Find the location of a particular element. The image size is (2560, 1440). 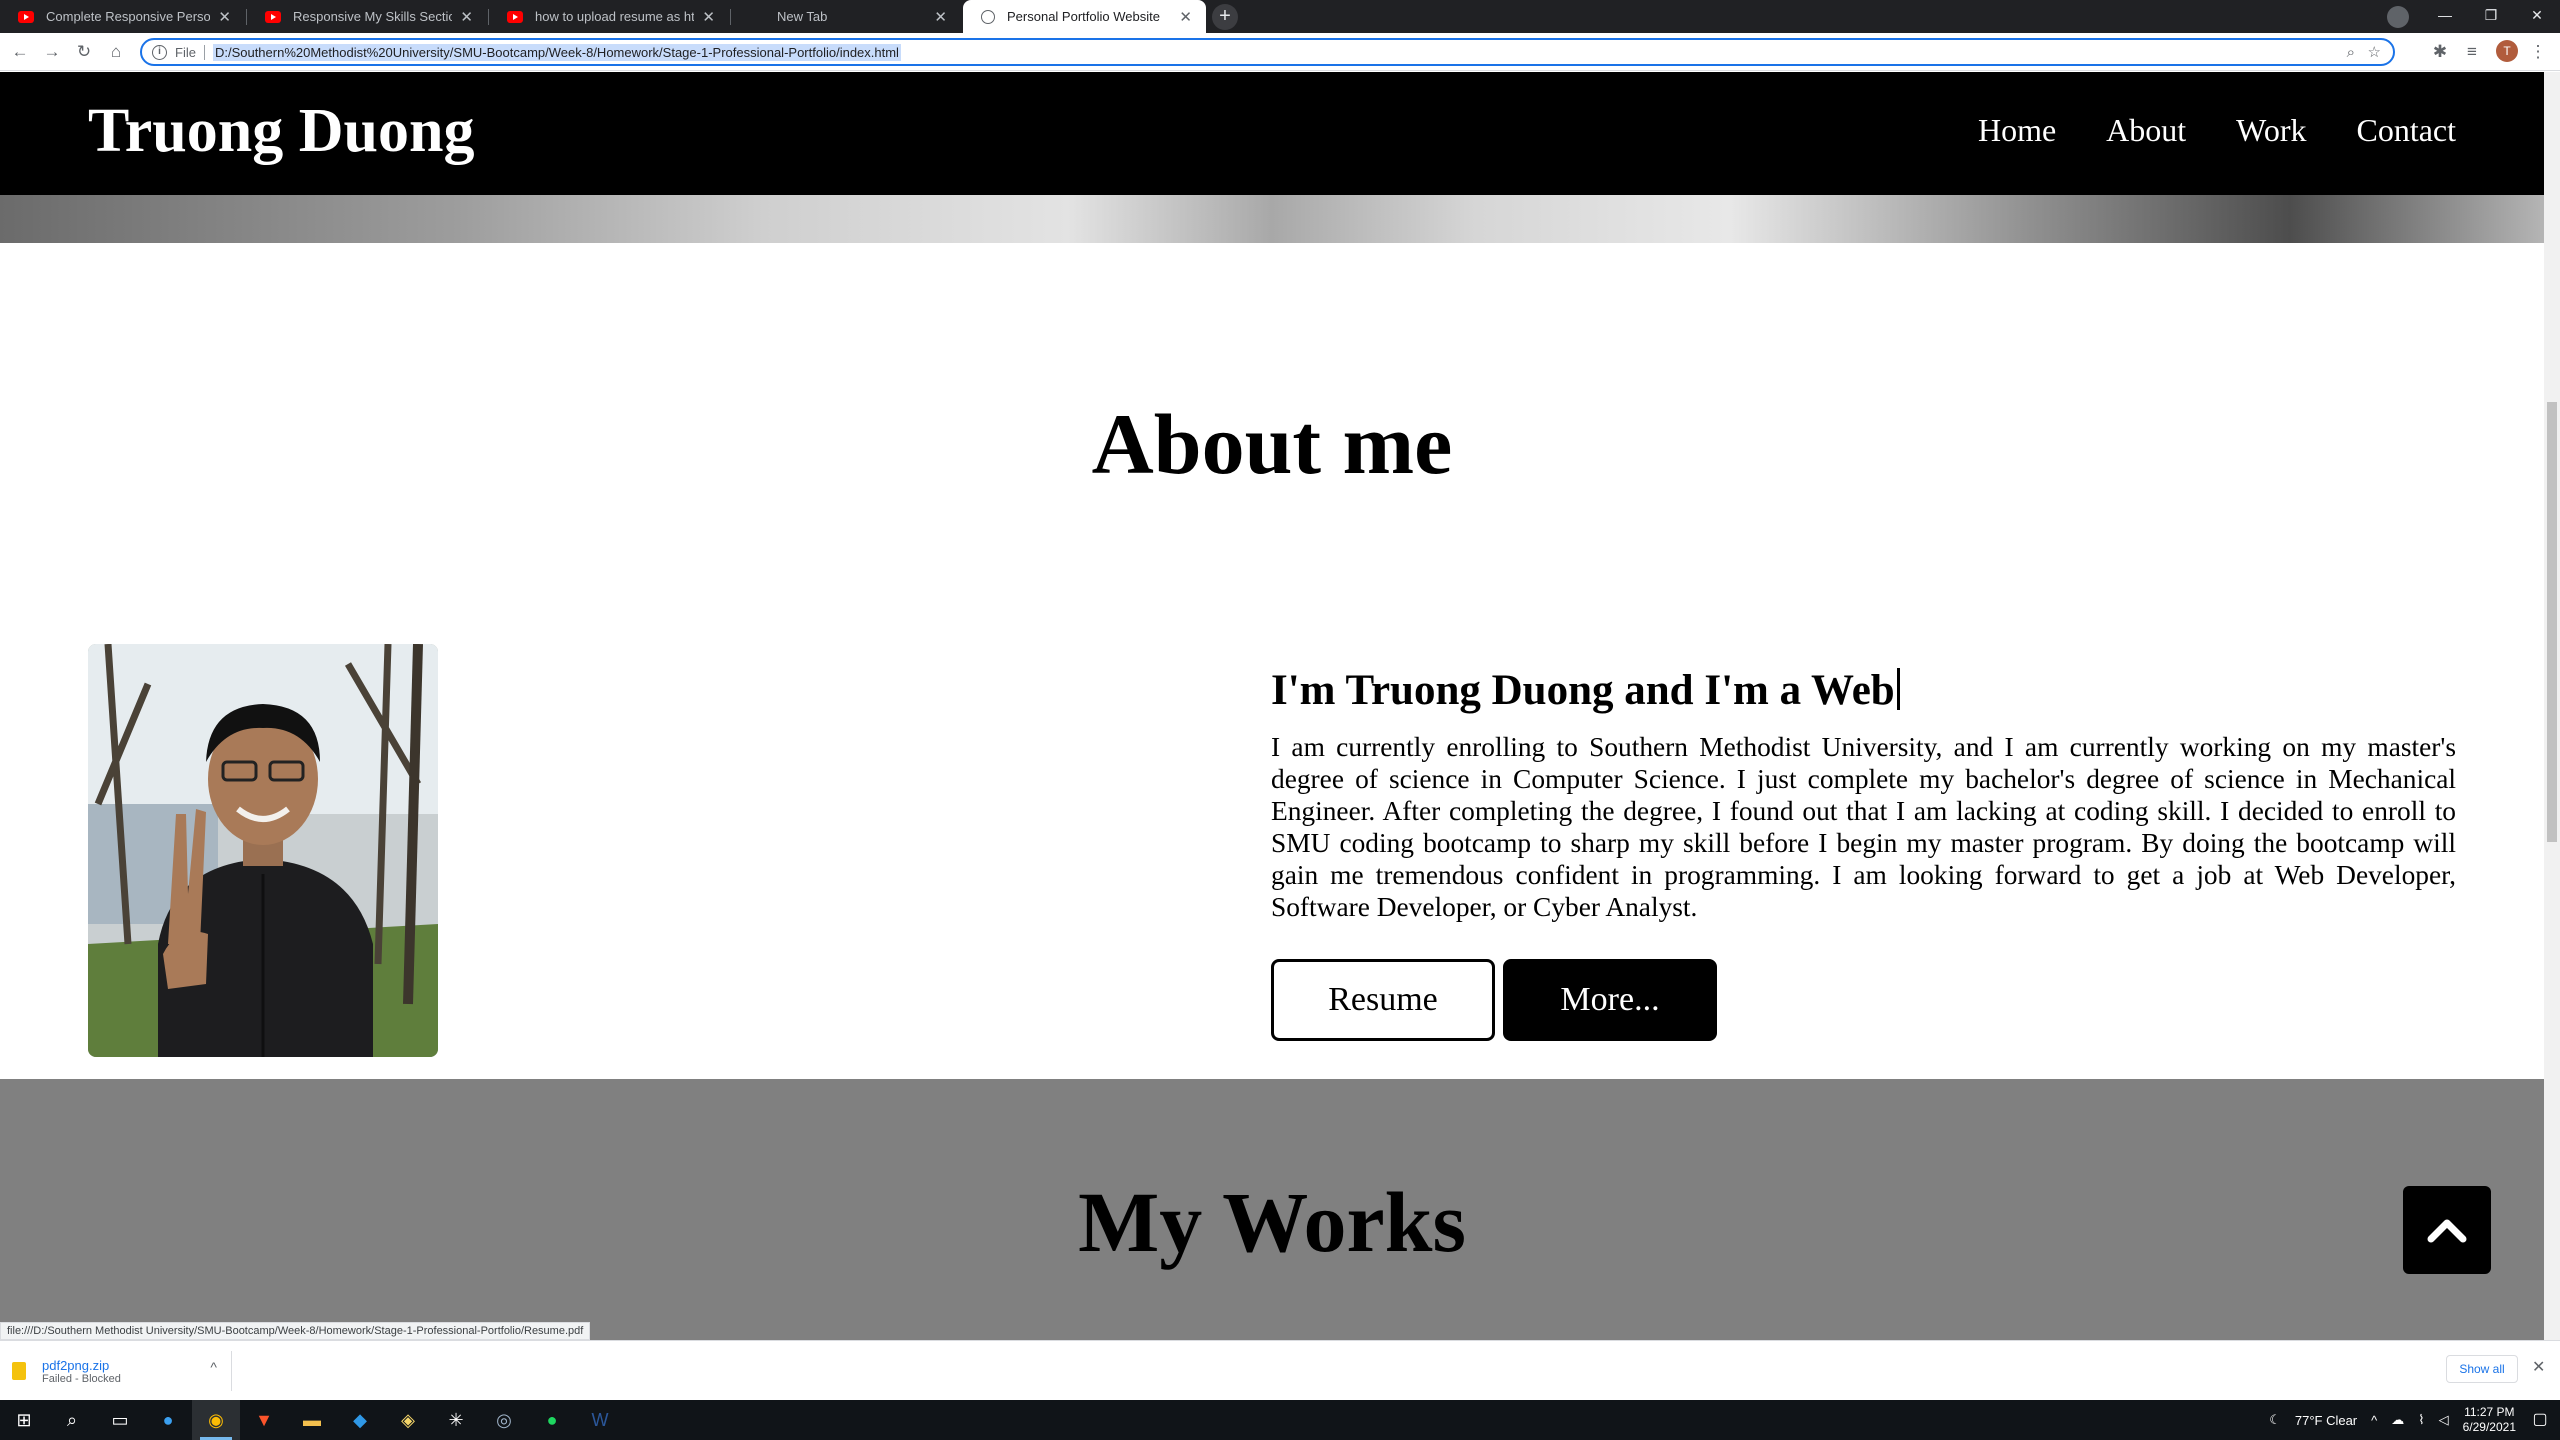

browser-tab: Responsive My Skills Section Usi ✕ is located at coordinates (367, 16).